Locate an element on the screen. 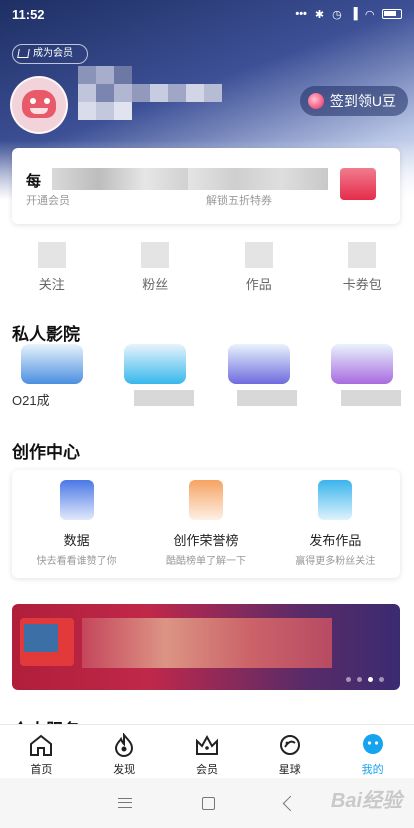 This screenshot has height=828, width=414. creator-center-card: 数据 快去看看谁赞了你 创作荣誉榜 酷酷榜单了解一下 发布作品 赢得更多粉丝关注 is located at coordinates (206, 524).